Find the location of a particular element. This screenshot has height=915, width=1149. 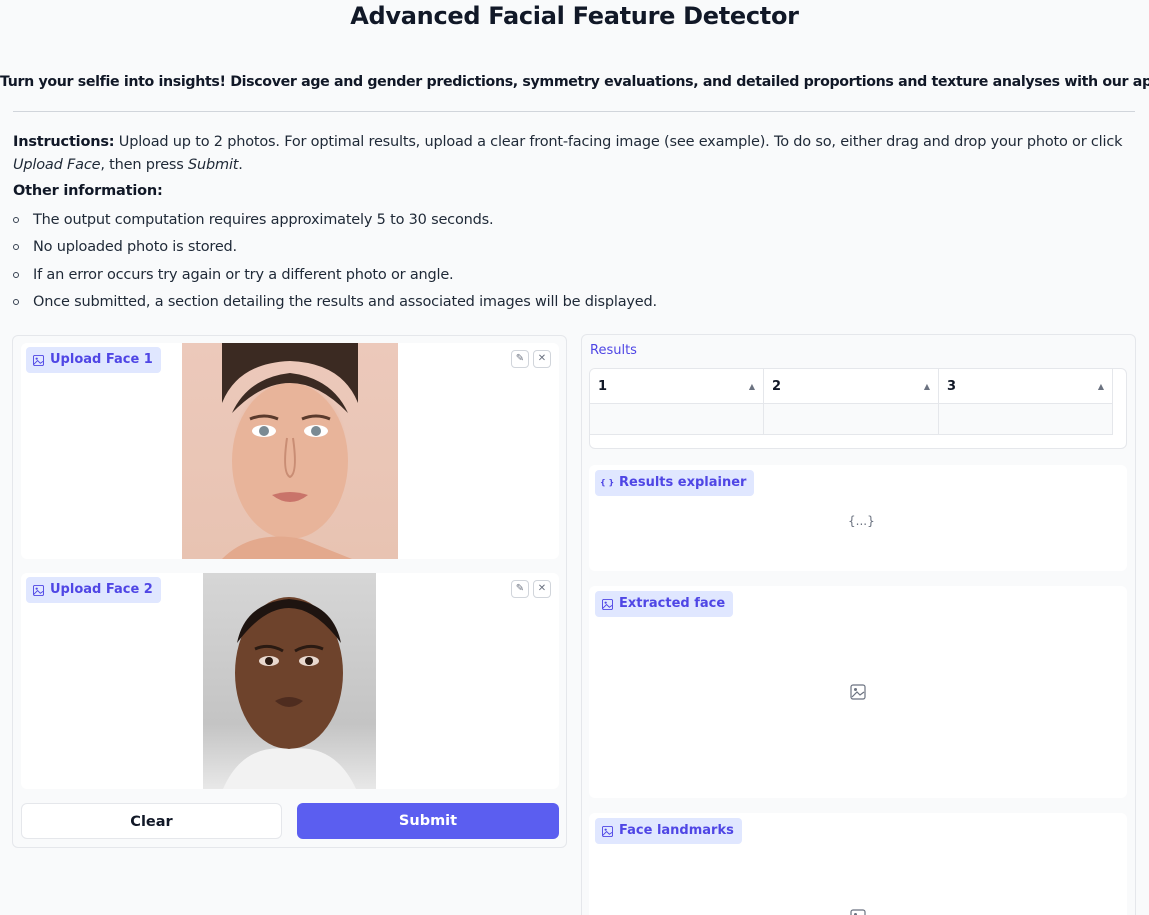

results-explainer-label: { } Results explainer is located at coordinates (675, 483).